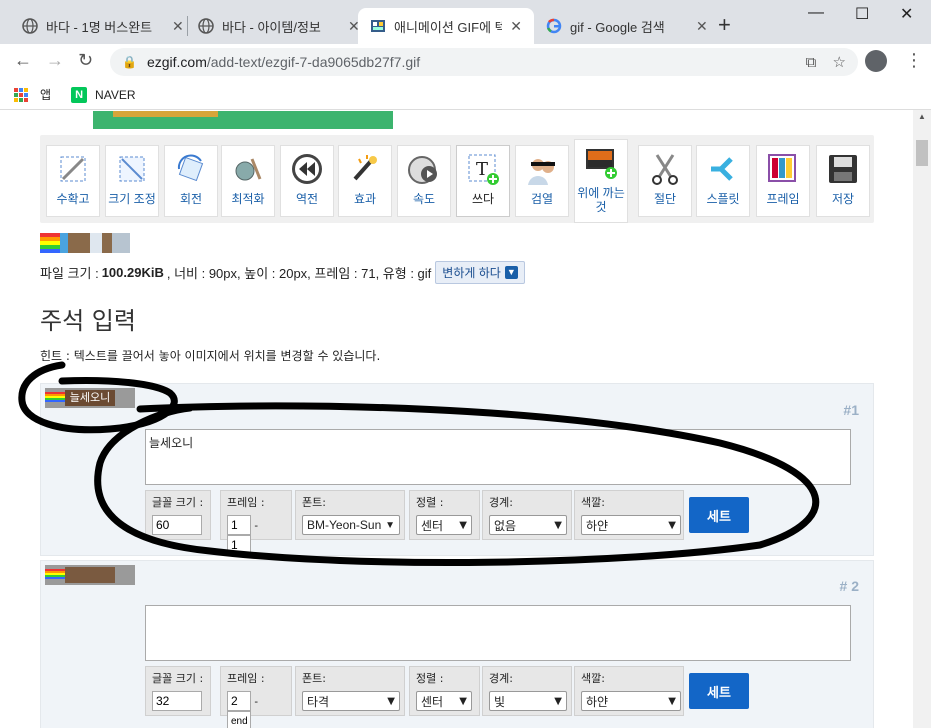  I want to click on font-size-control: 글꼴 크기 :, so click(178, 691).